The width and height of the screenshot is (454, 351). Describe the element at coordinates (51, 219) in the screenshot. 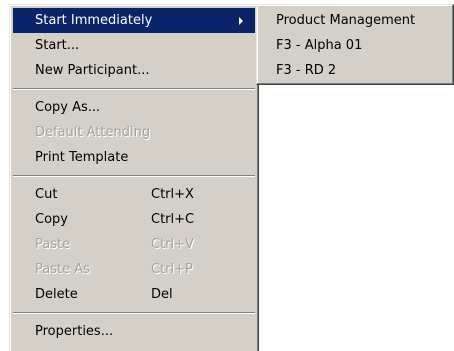

I see `menu-item-label: Copy` at that location.